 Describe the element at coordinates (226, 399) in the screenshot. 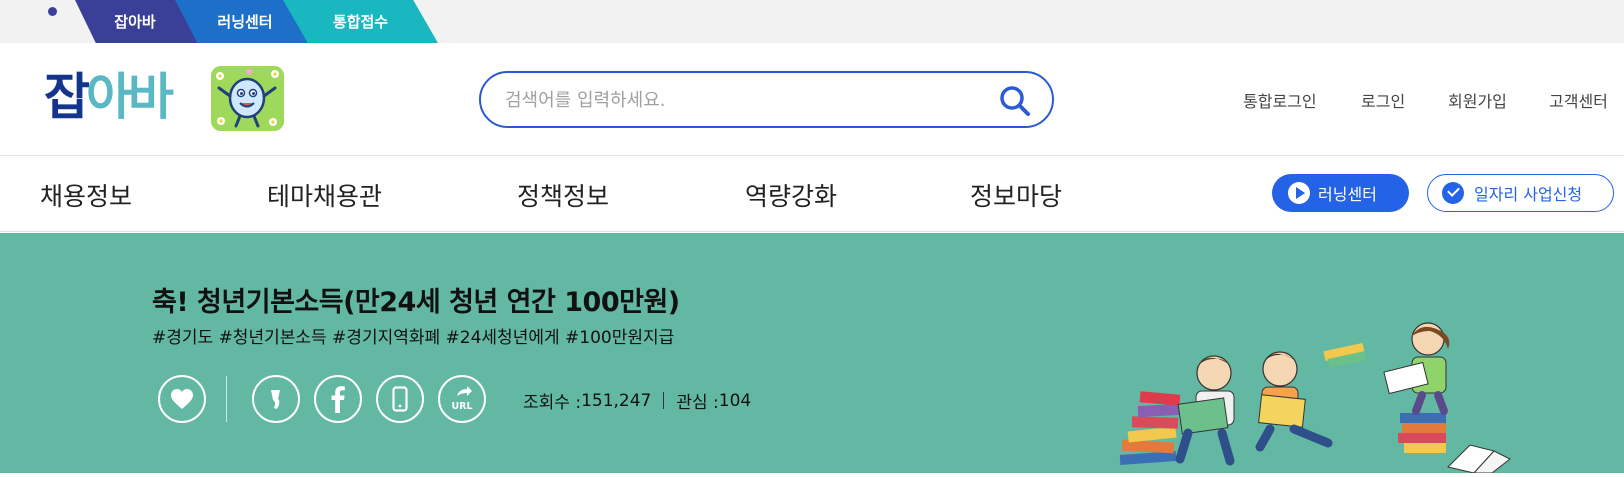

I see `share-divider` at that location.